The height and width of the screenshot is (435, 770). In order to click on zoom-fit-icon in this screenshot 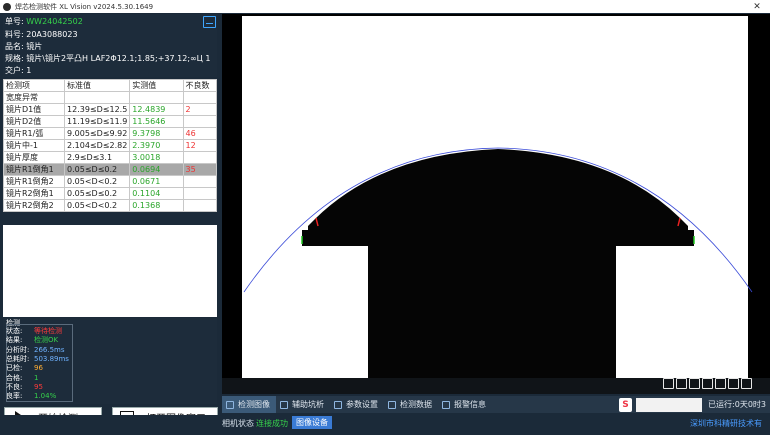, I will do `click(694, 383)`.